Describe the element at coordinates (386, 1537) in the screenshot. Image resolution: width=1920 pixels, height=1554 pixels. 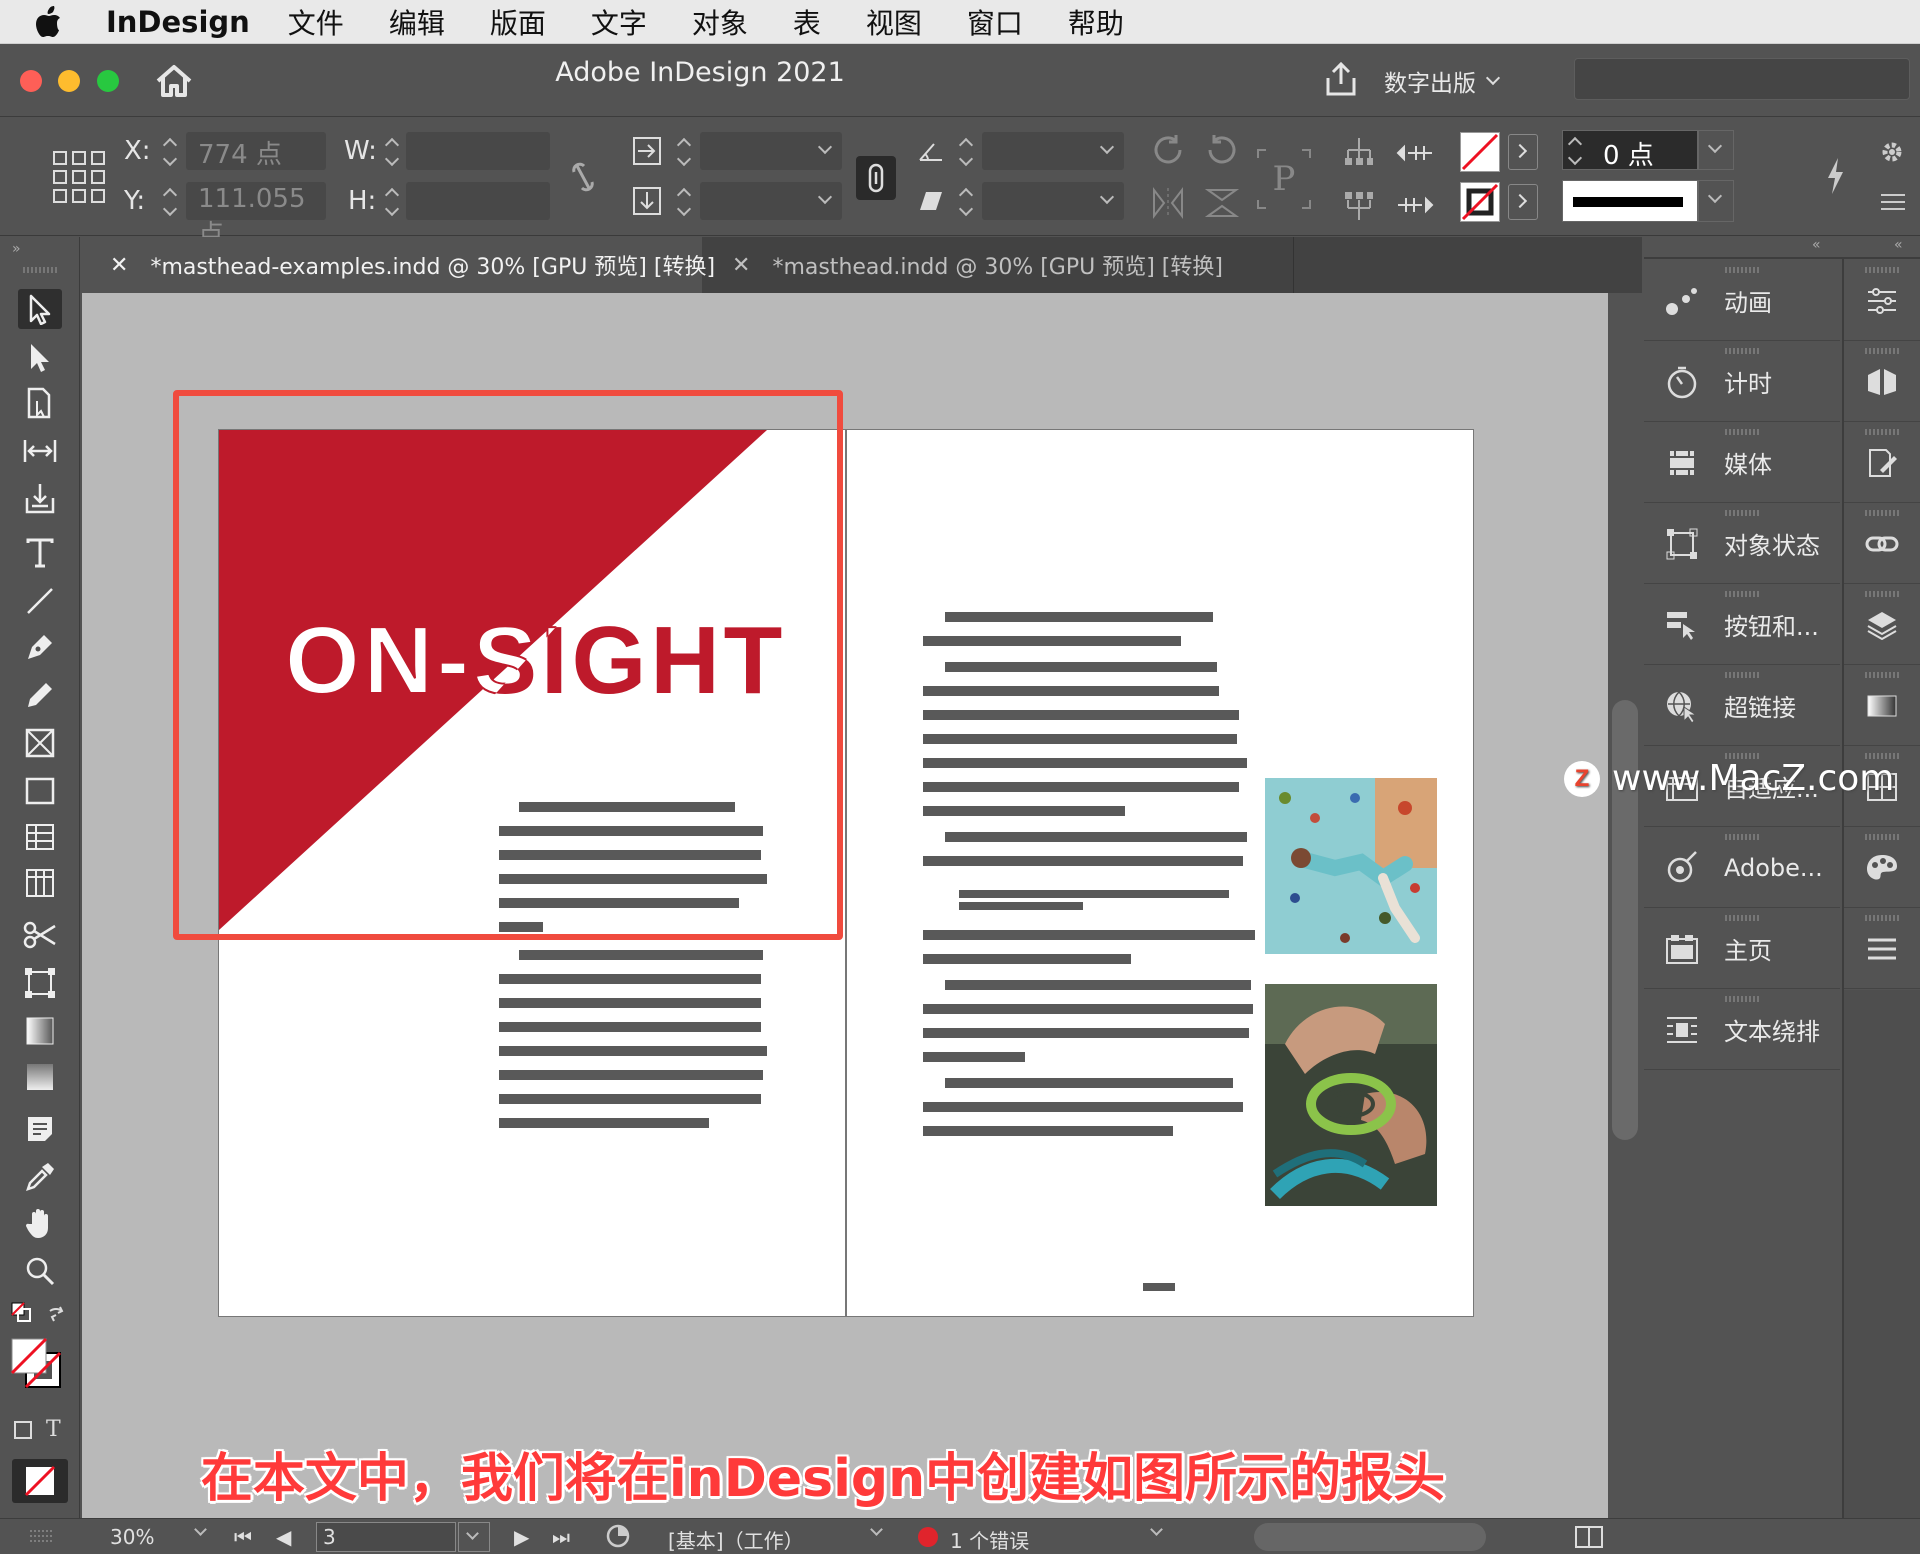
I see `page-number-field: 3` at that location.